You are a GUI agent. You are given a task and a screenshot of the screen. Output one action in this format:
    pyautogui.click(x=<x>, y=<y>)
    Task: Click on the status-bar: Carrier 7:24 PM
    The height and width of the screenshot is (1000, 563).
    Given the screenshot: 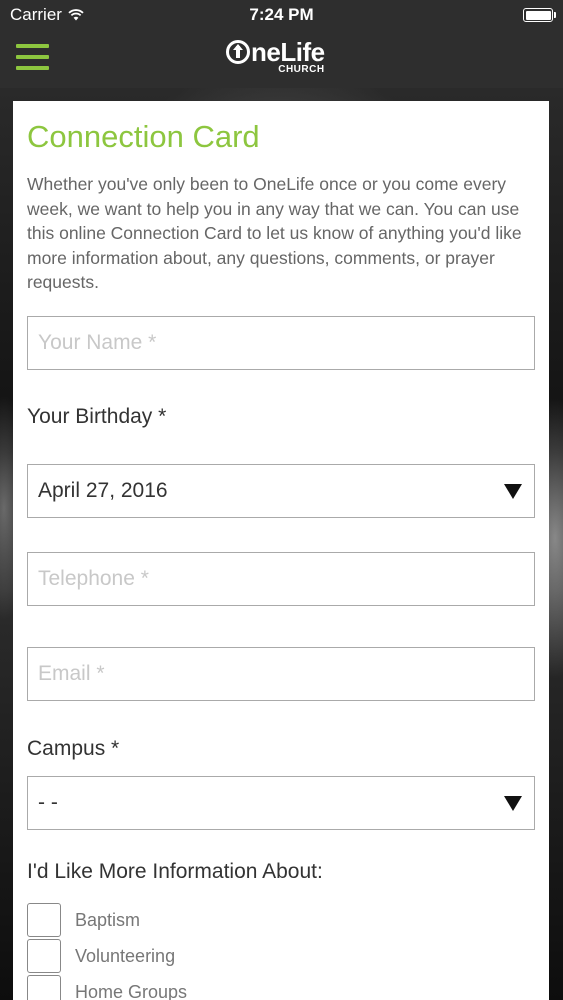 What is the action you would take?
    pyautogui.click(x=281, y=15)
    